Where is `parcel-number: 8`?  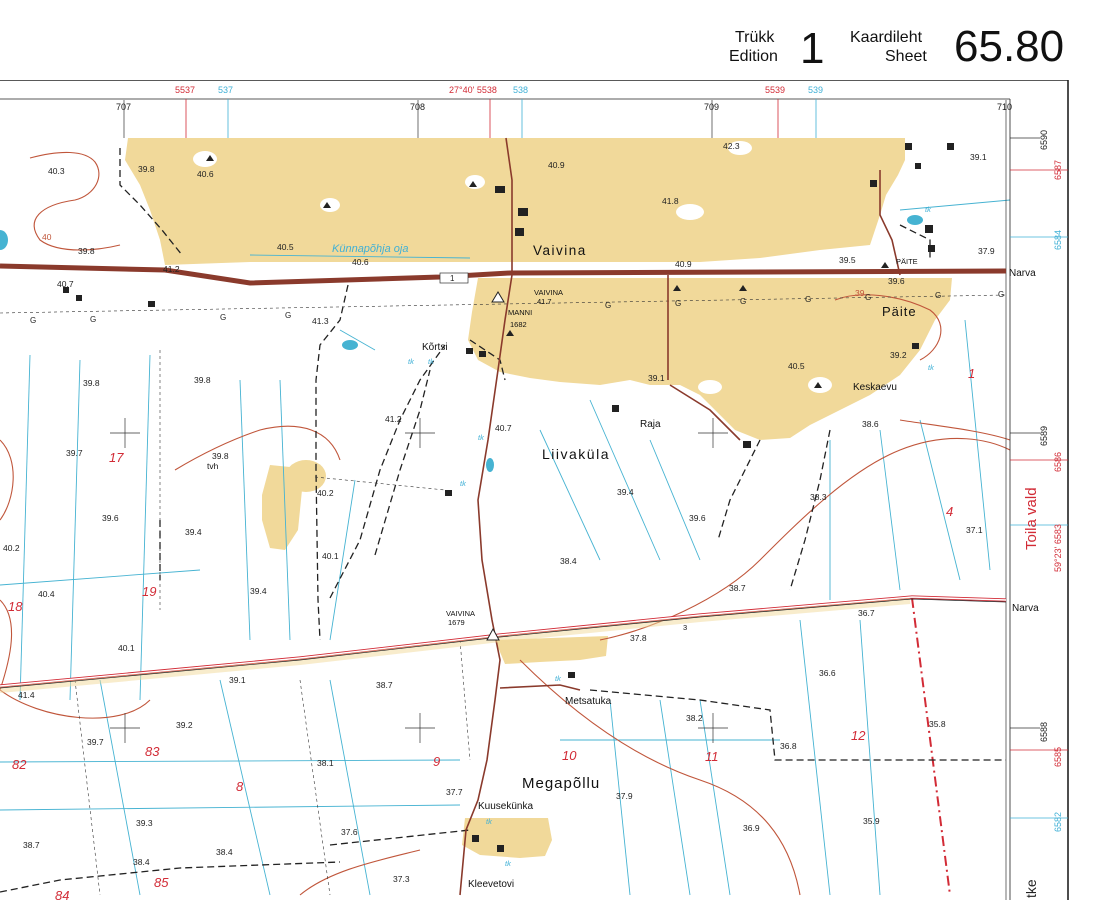
parcel-number: 8 is located at coordinates (240, 786).